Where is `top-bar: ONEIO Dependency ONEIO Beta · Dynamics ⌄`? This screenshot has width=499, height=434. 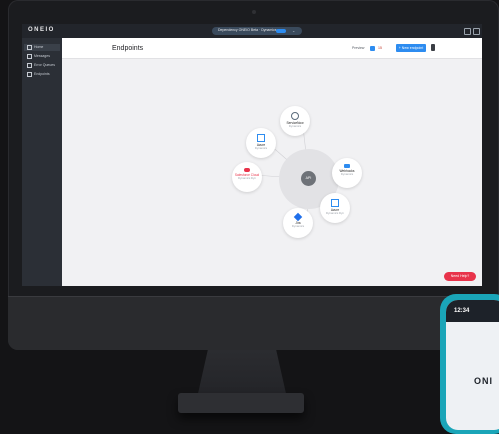 top-bar: ONEIO Dependency ONEIO Beta · Dynamics ⌄ is located at coordinates (252, 31).